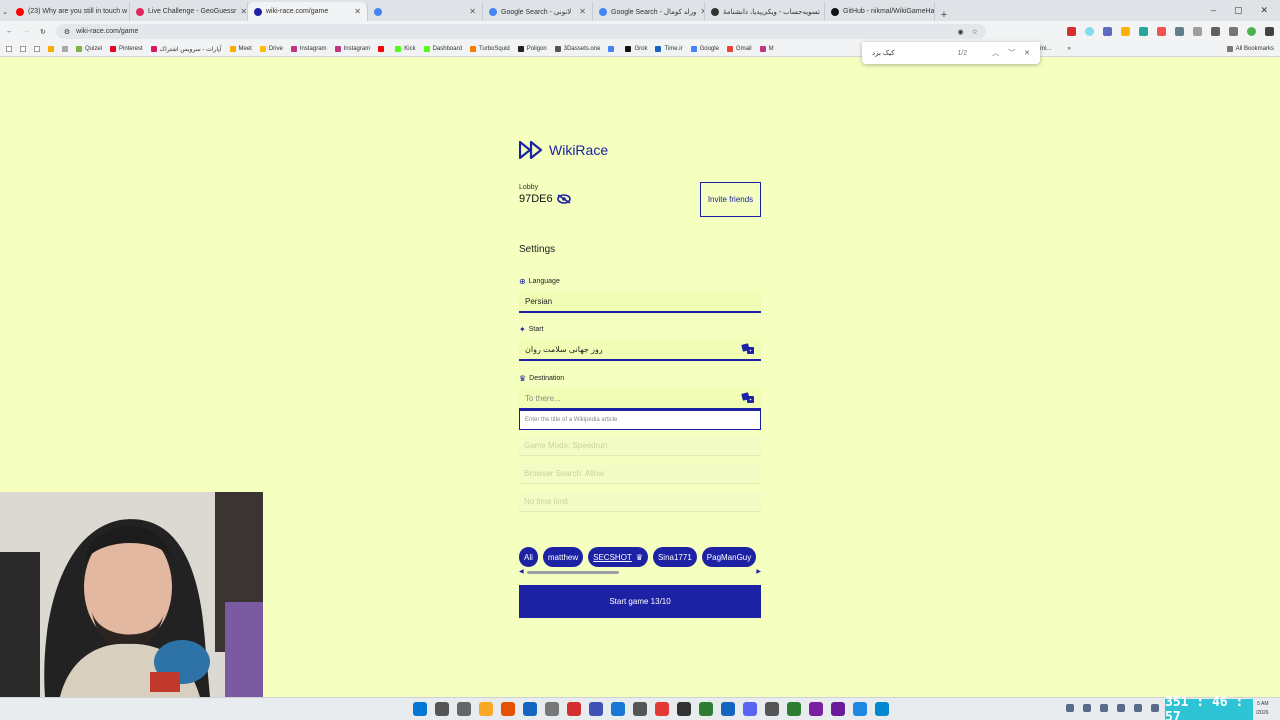 This screenshot has height=720, width=1280. Describe the element at coordinates (1068, 49) in the screenshot. I see `chevron-right-icon: »` at that location.